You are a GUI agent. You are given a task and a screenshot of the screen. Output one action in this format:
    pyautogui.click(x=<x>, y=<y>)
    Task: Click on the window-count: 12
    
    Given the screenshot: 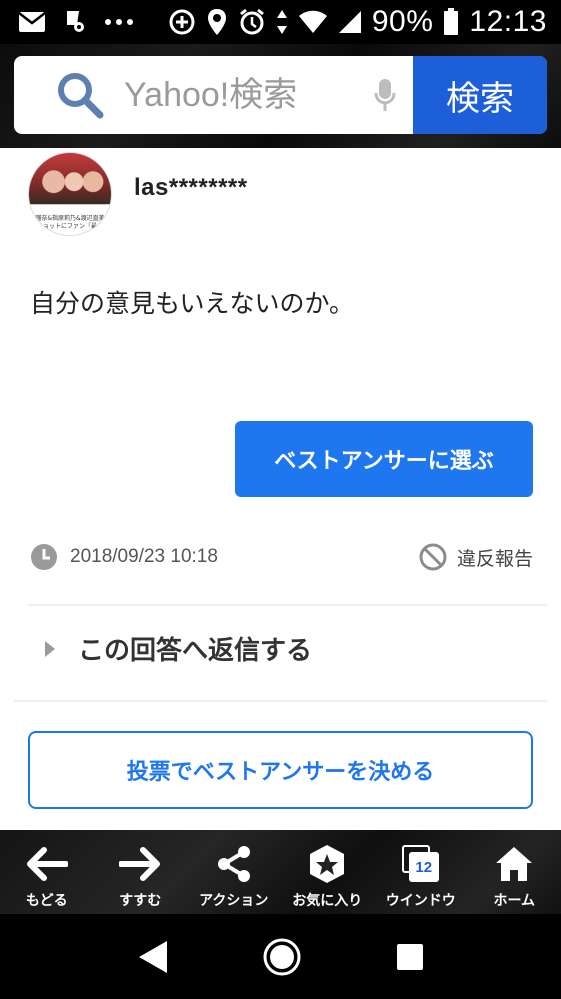 What is the action you would take?
    pyautogui.click(x=423, y=867)
    